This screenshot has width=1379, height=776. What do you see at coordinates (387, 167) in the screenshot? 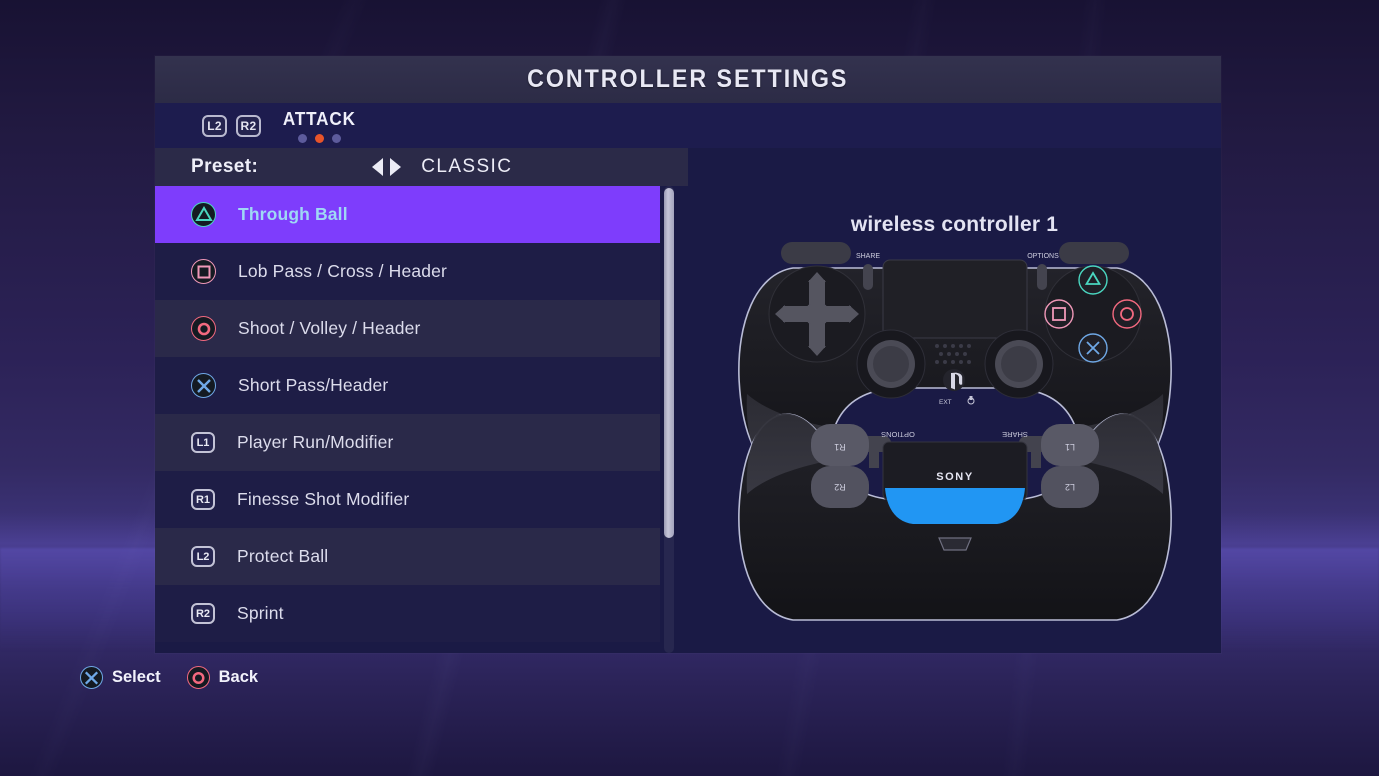
I see `preset-arrows` at bounding box center [387, 167].